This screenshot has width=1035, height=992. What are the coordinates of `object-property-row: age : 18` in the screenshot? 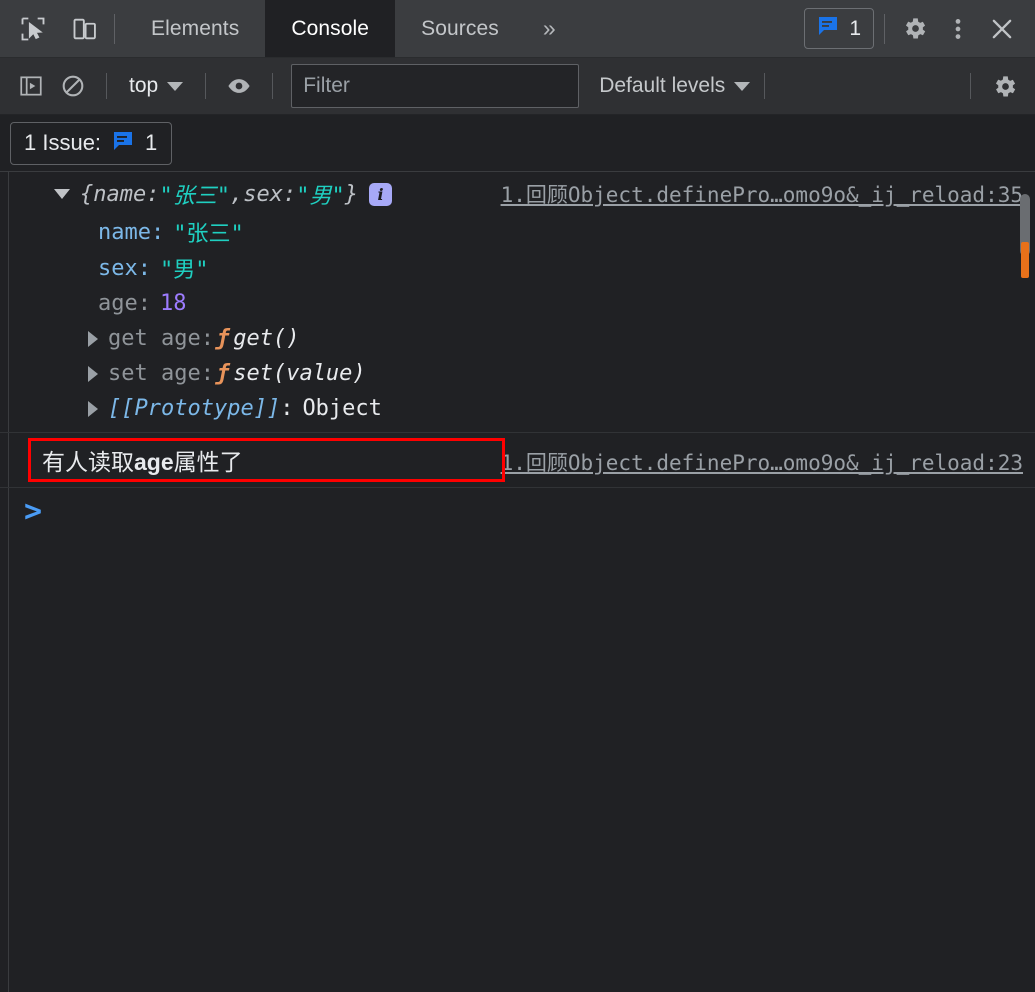 It's located at (522, 303).